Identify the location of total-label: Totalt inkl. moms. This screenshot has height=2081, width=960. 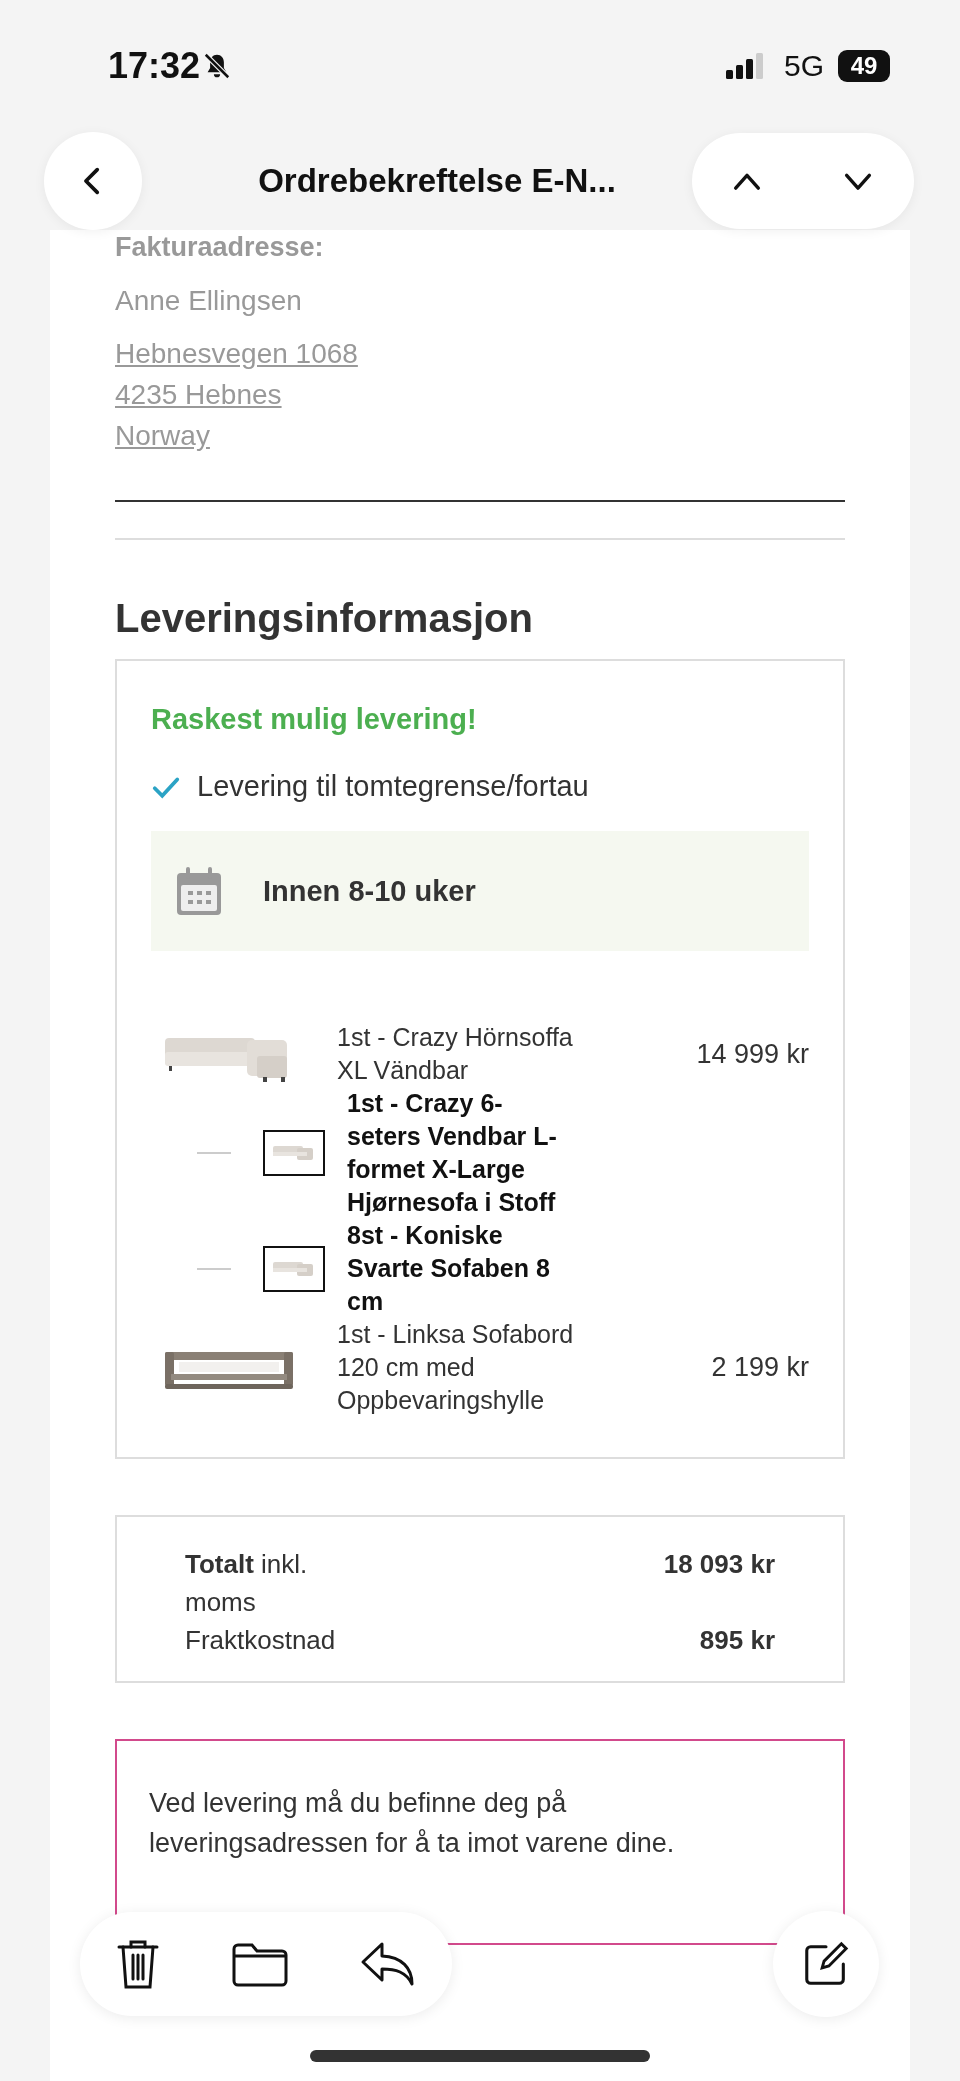
(247, 1583).